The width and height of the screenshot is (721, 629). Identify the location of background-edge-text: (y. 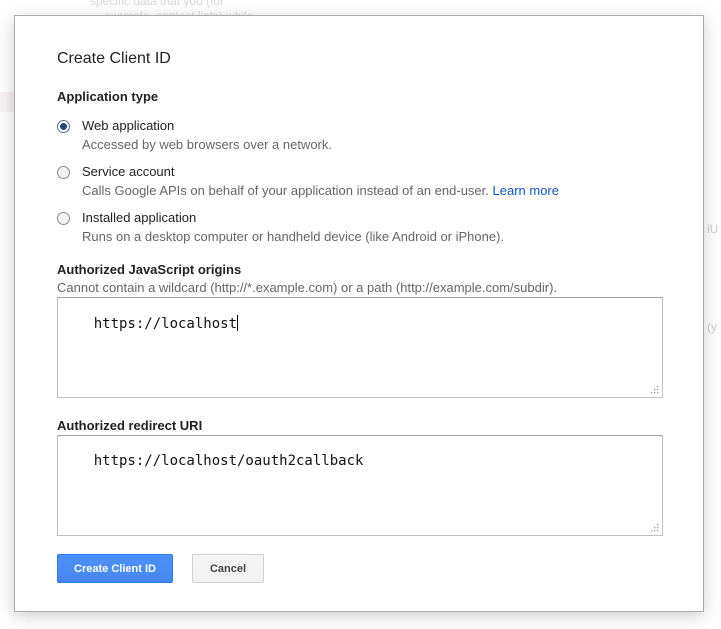
(712, 327).